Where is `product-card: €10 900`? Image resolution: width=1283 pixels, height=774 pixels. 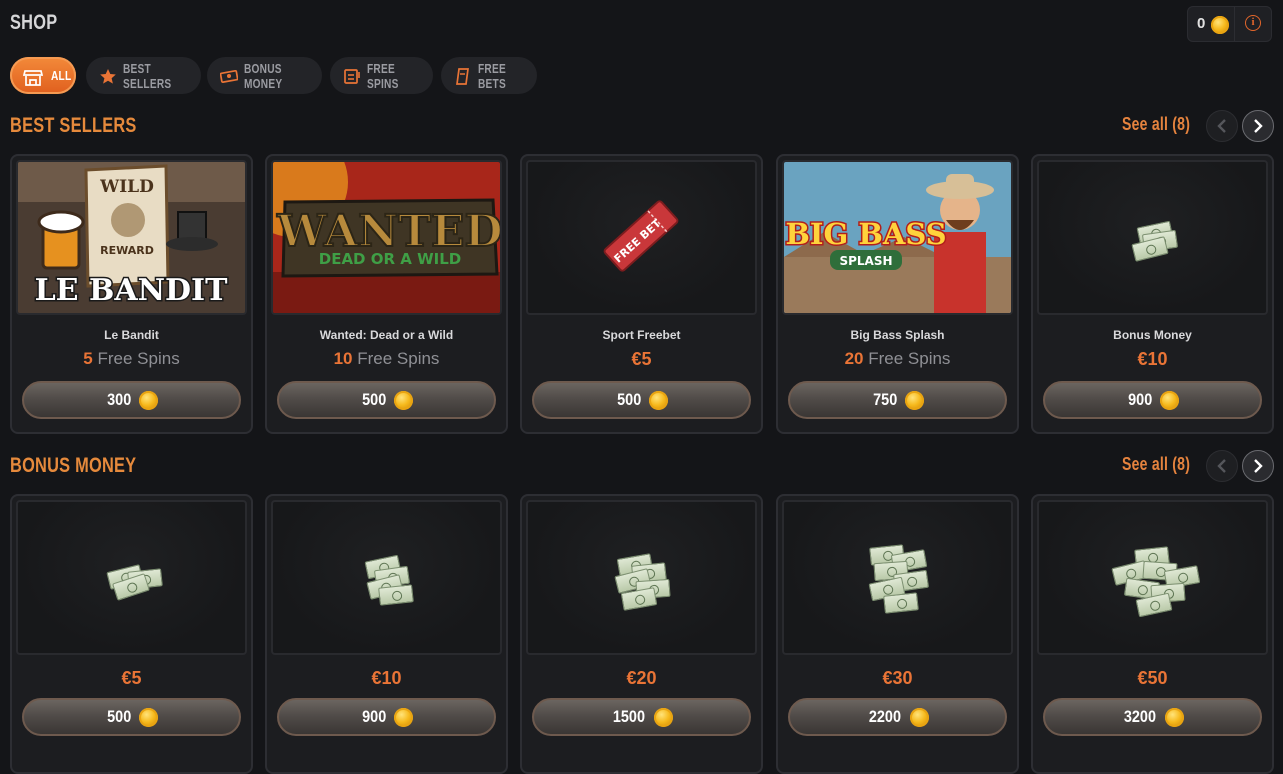 product-card: €10 900 is located at coordinates (386, 634).